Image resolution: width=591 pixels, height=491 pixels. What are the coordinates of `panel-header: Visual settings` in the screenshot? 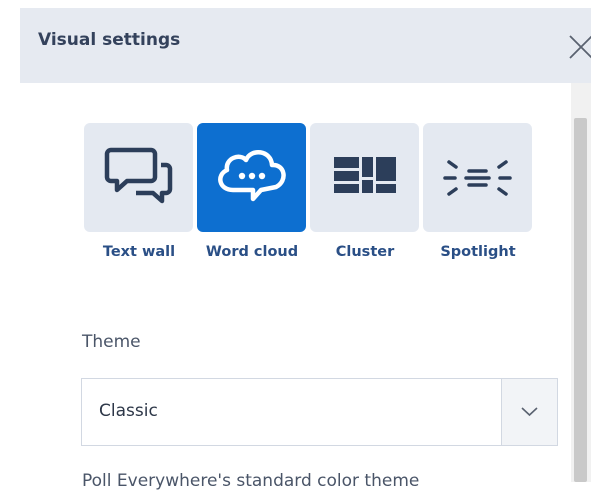 It's located at (305, 45).